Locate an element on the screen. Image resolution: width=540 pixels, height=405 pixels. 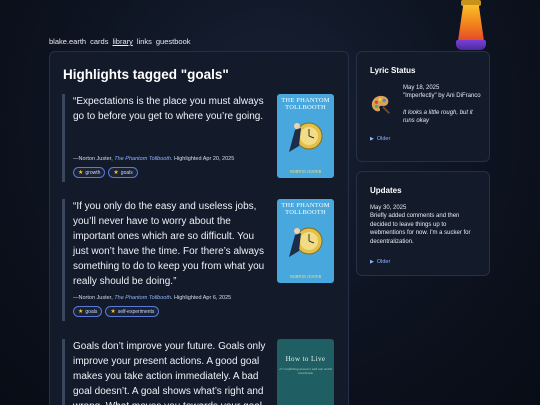
lamp-glass is located at coordinates (471, 23).